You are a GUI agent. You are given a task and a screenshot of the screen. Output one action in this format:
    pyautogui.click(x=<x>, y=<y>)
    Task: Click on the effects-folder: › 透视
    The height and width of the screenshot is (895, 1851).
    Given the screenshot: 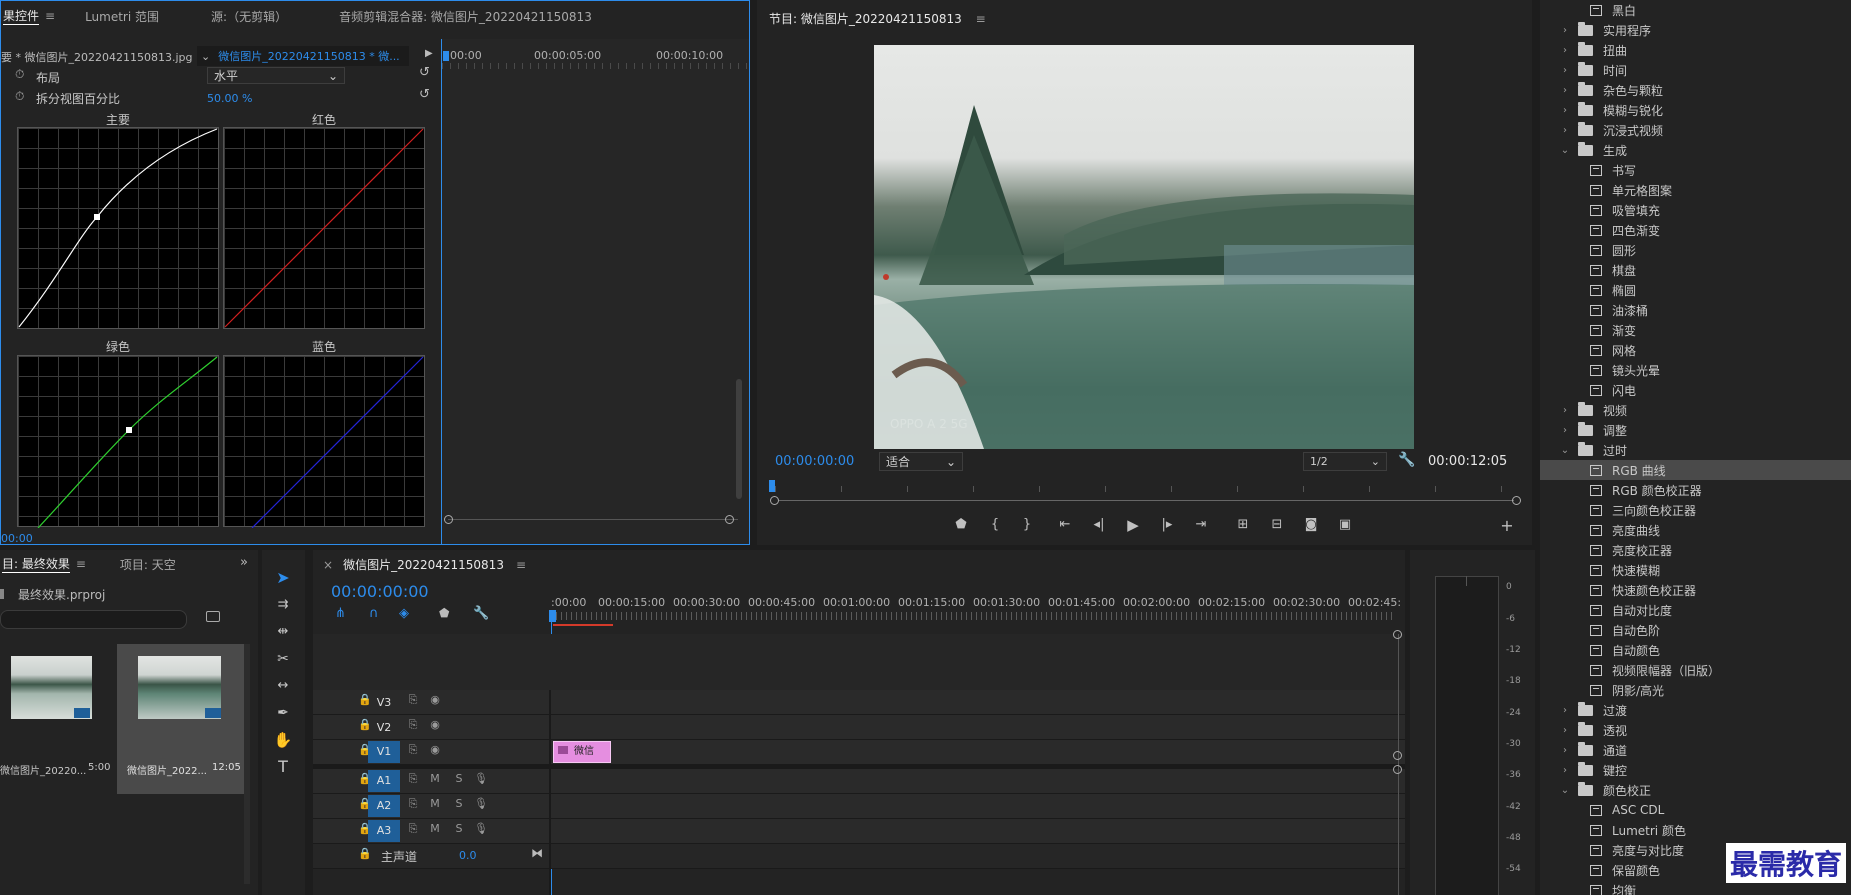 What is the action you would take?
    pyautogui.click(x=1695, y=730)
    